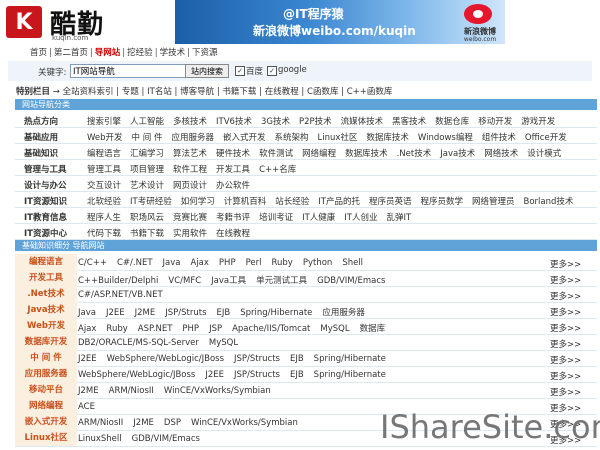  Describe the element at coordinates (244, 138) in the screenshot. I see `category-link: 嵌入式开发` at that location.